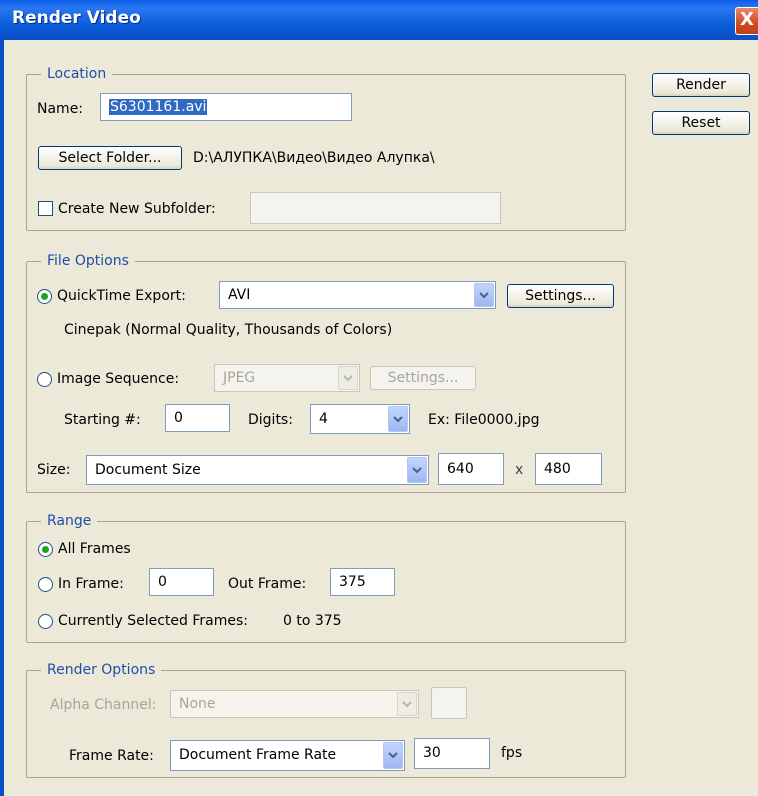 The height and width of the screenshot is (796, 758). What do you see at coordinates (69, 521) in the screenshot?
I see `range-legend: Range` at bounding box center [69, 521].